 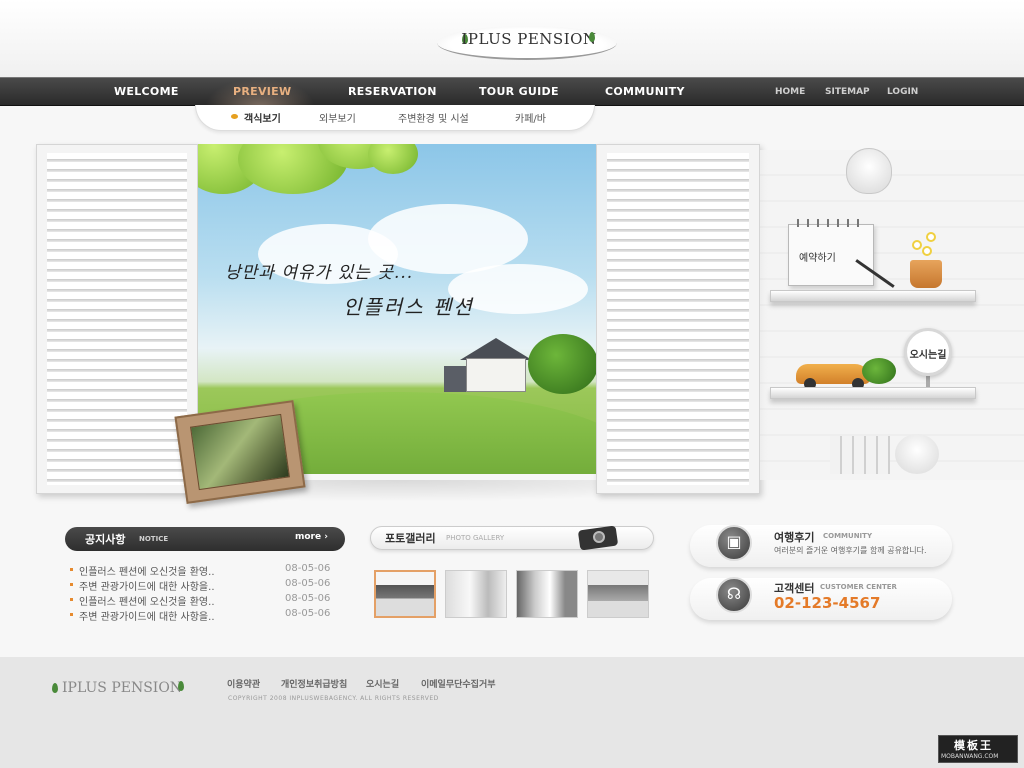 What do you see at coordinates (817, 256) in the screenshot?
I see `reservation-label: 예약하기` at bounding box center [817, 256].